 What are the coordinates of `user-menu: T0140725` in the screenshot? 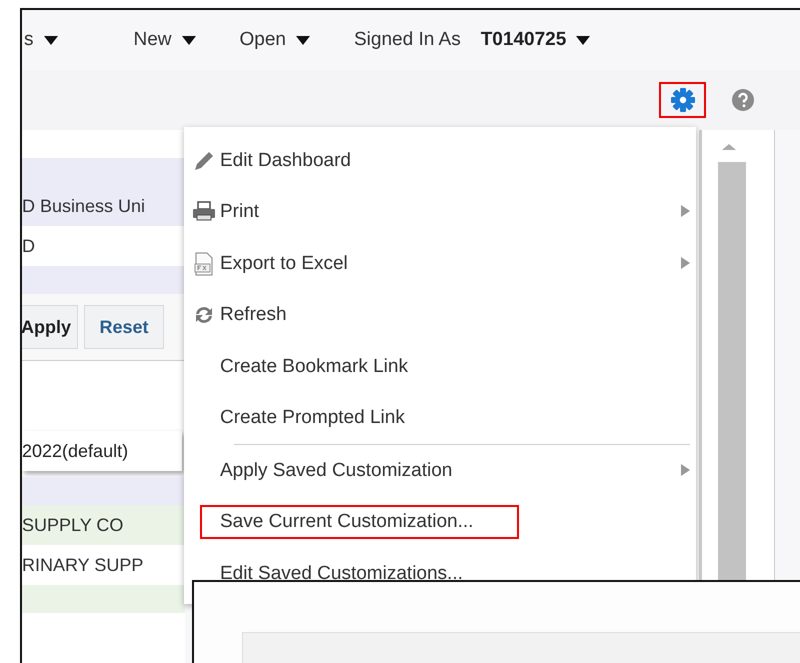 It's located at (535, 40).